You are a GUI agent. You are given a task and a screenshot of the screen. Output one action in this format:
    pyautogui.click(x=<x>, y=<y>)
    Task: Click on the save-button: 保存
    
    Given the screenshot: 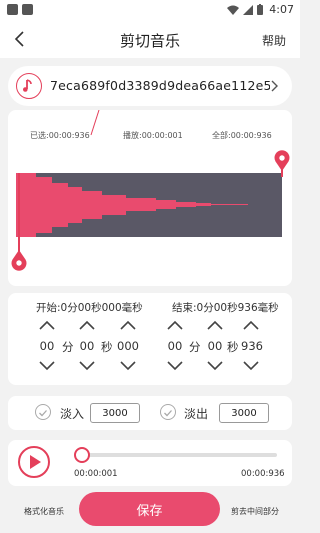 What is the action you would take?
    pyautogui.click(x=149, y=509)
    